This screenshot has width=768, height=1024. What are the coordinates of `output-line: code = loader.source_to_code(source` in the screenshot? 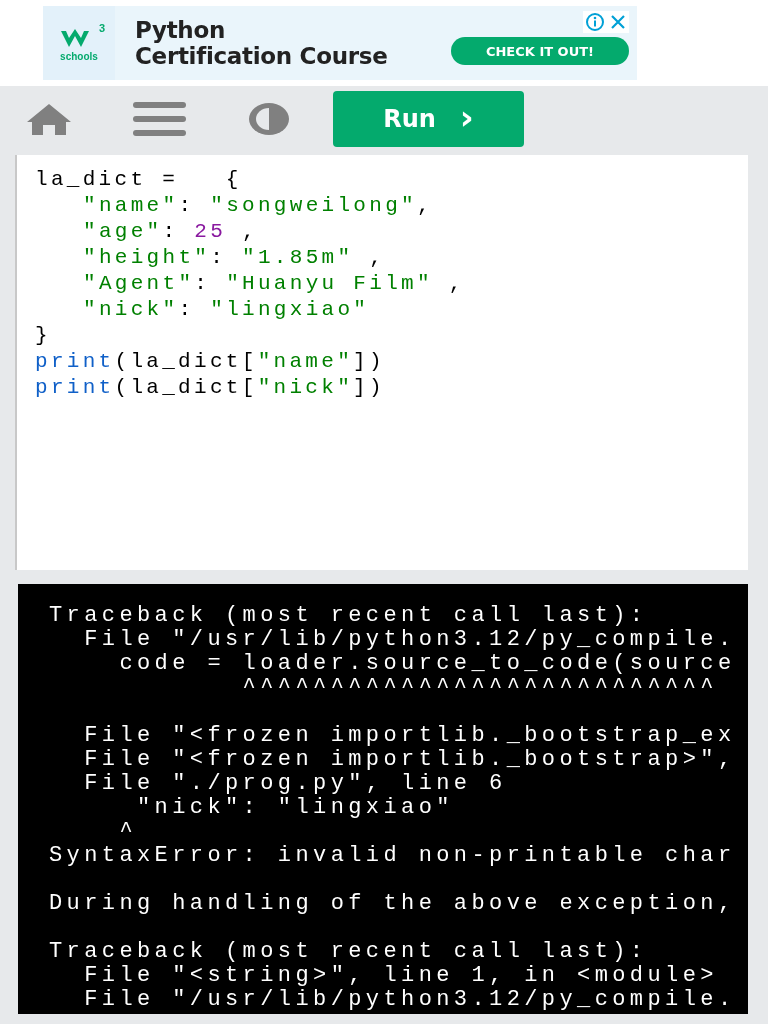 It's located at (427, 664).